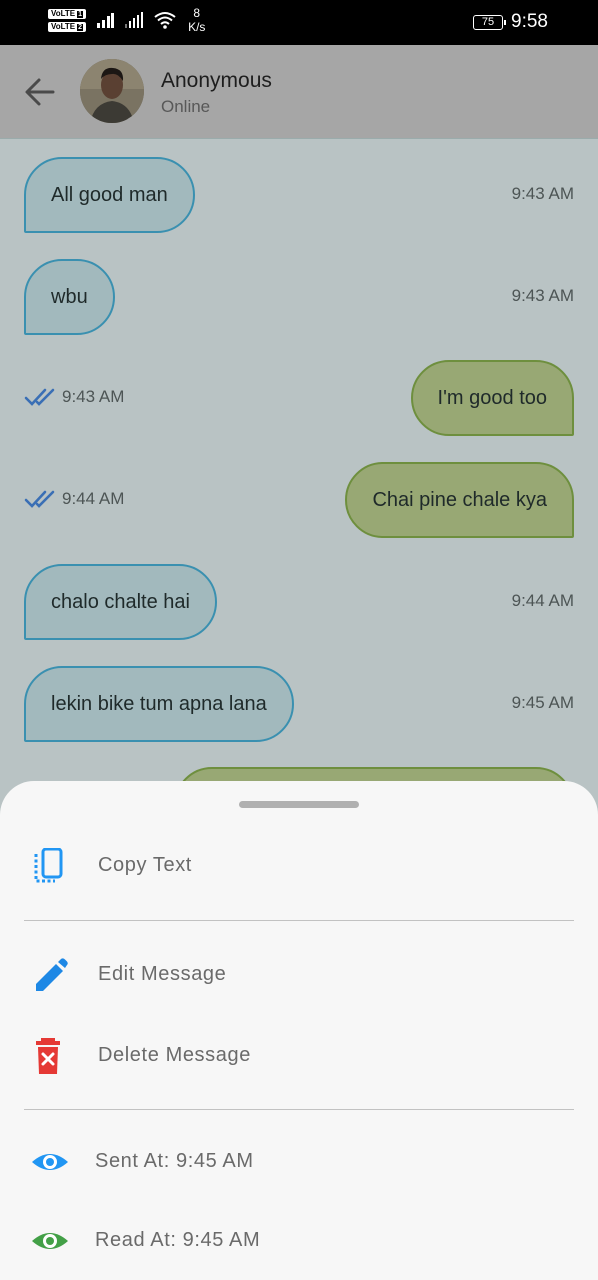 This screenshot has height=1280, width=598. I want to click on network-speed-value: 8, so click(197, 13).